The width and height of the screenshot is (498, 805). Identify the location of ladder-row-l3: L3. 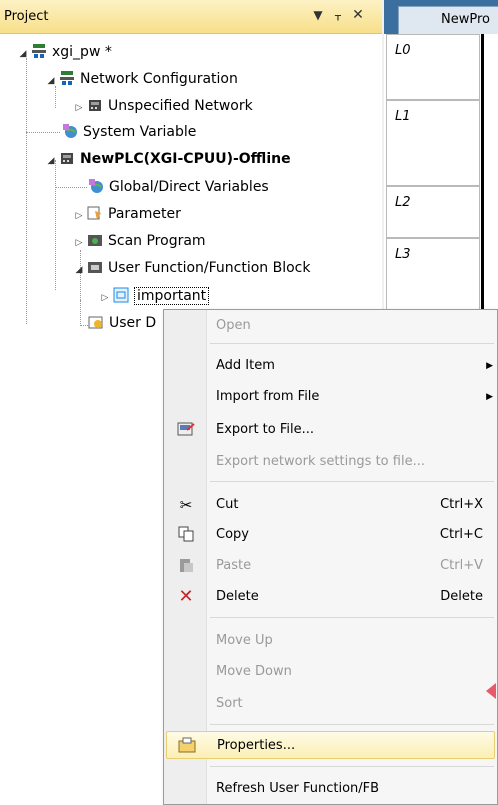
(433, 274).